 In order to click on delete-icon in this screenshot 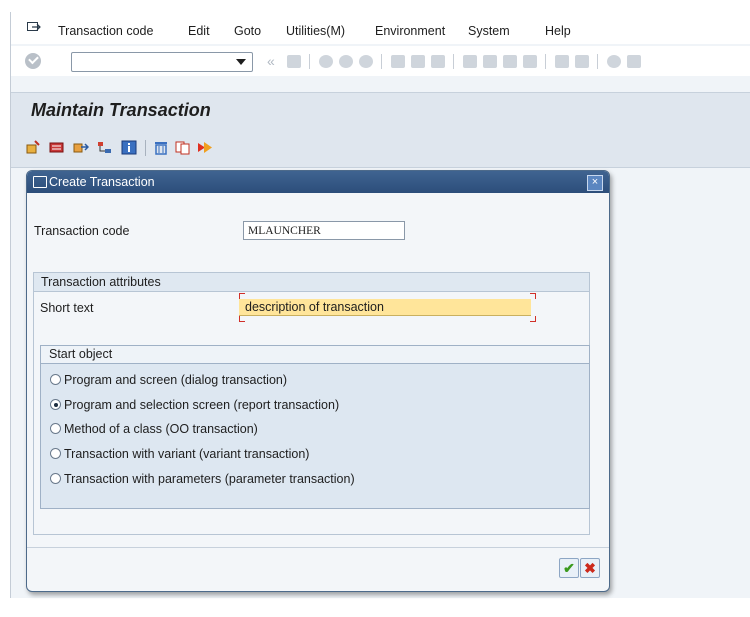, I will do `click(161, 147)`.